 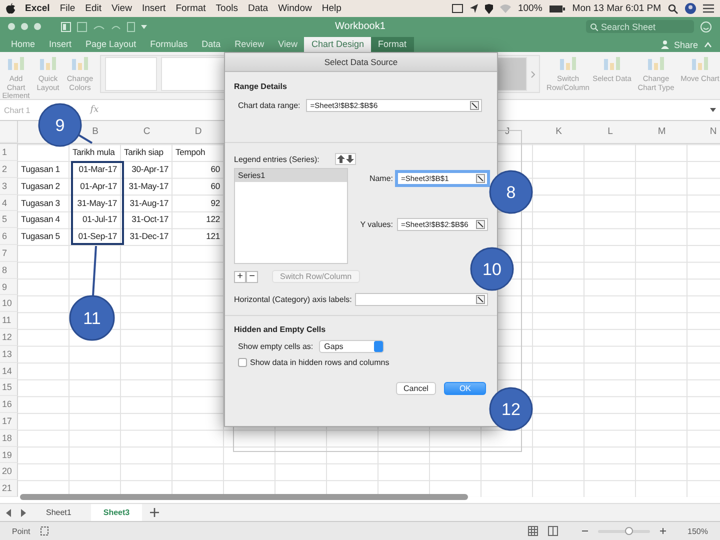 What do you see at coordinates (116, 512) in the screenshot?
I see `sheet-tab: Sheet3` at bounding box center [116, 512].